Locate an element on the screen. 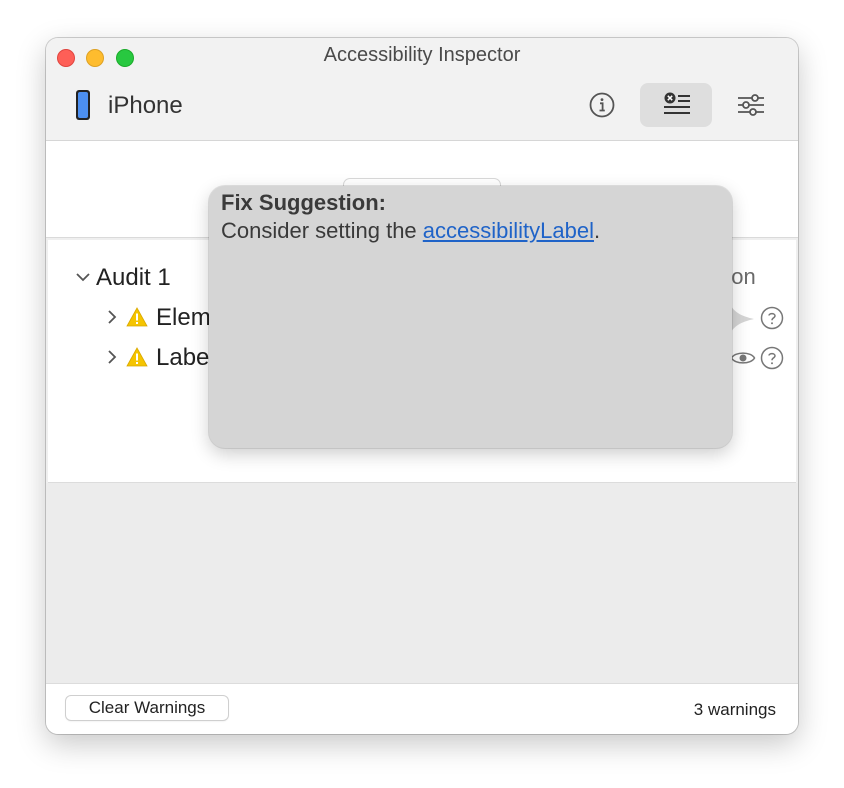 This screenshot has width=844, height=788. window-title: Accessibility Inspector is located at coordinates (422, 55).